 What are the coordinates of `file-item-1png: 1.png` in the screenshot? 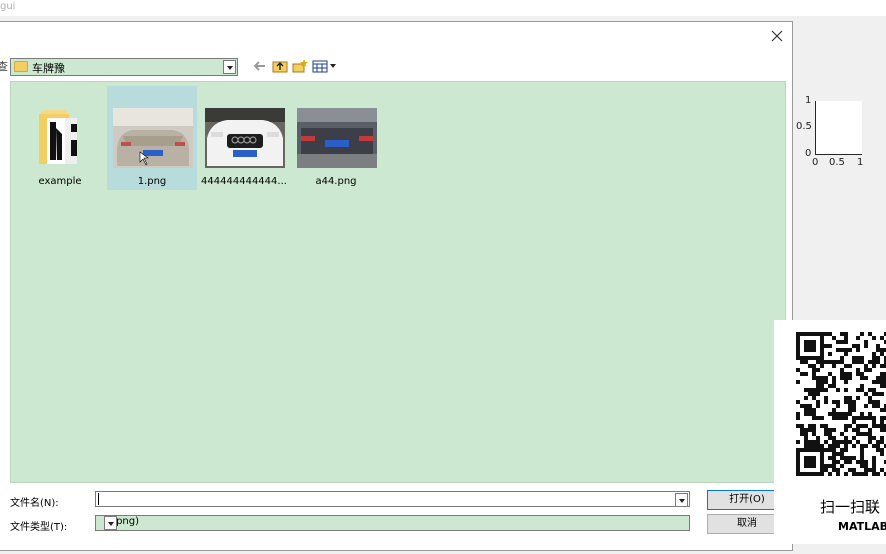 It's located at (152, 138).